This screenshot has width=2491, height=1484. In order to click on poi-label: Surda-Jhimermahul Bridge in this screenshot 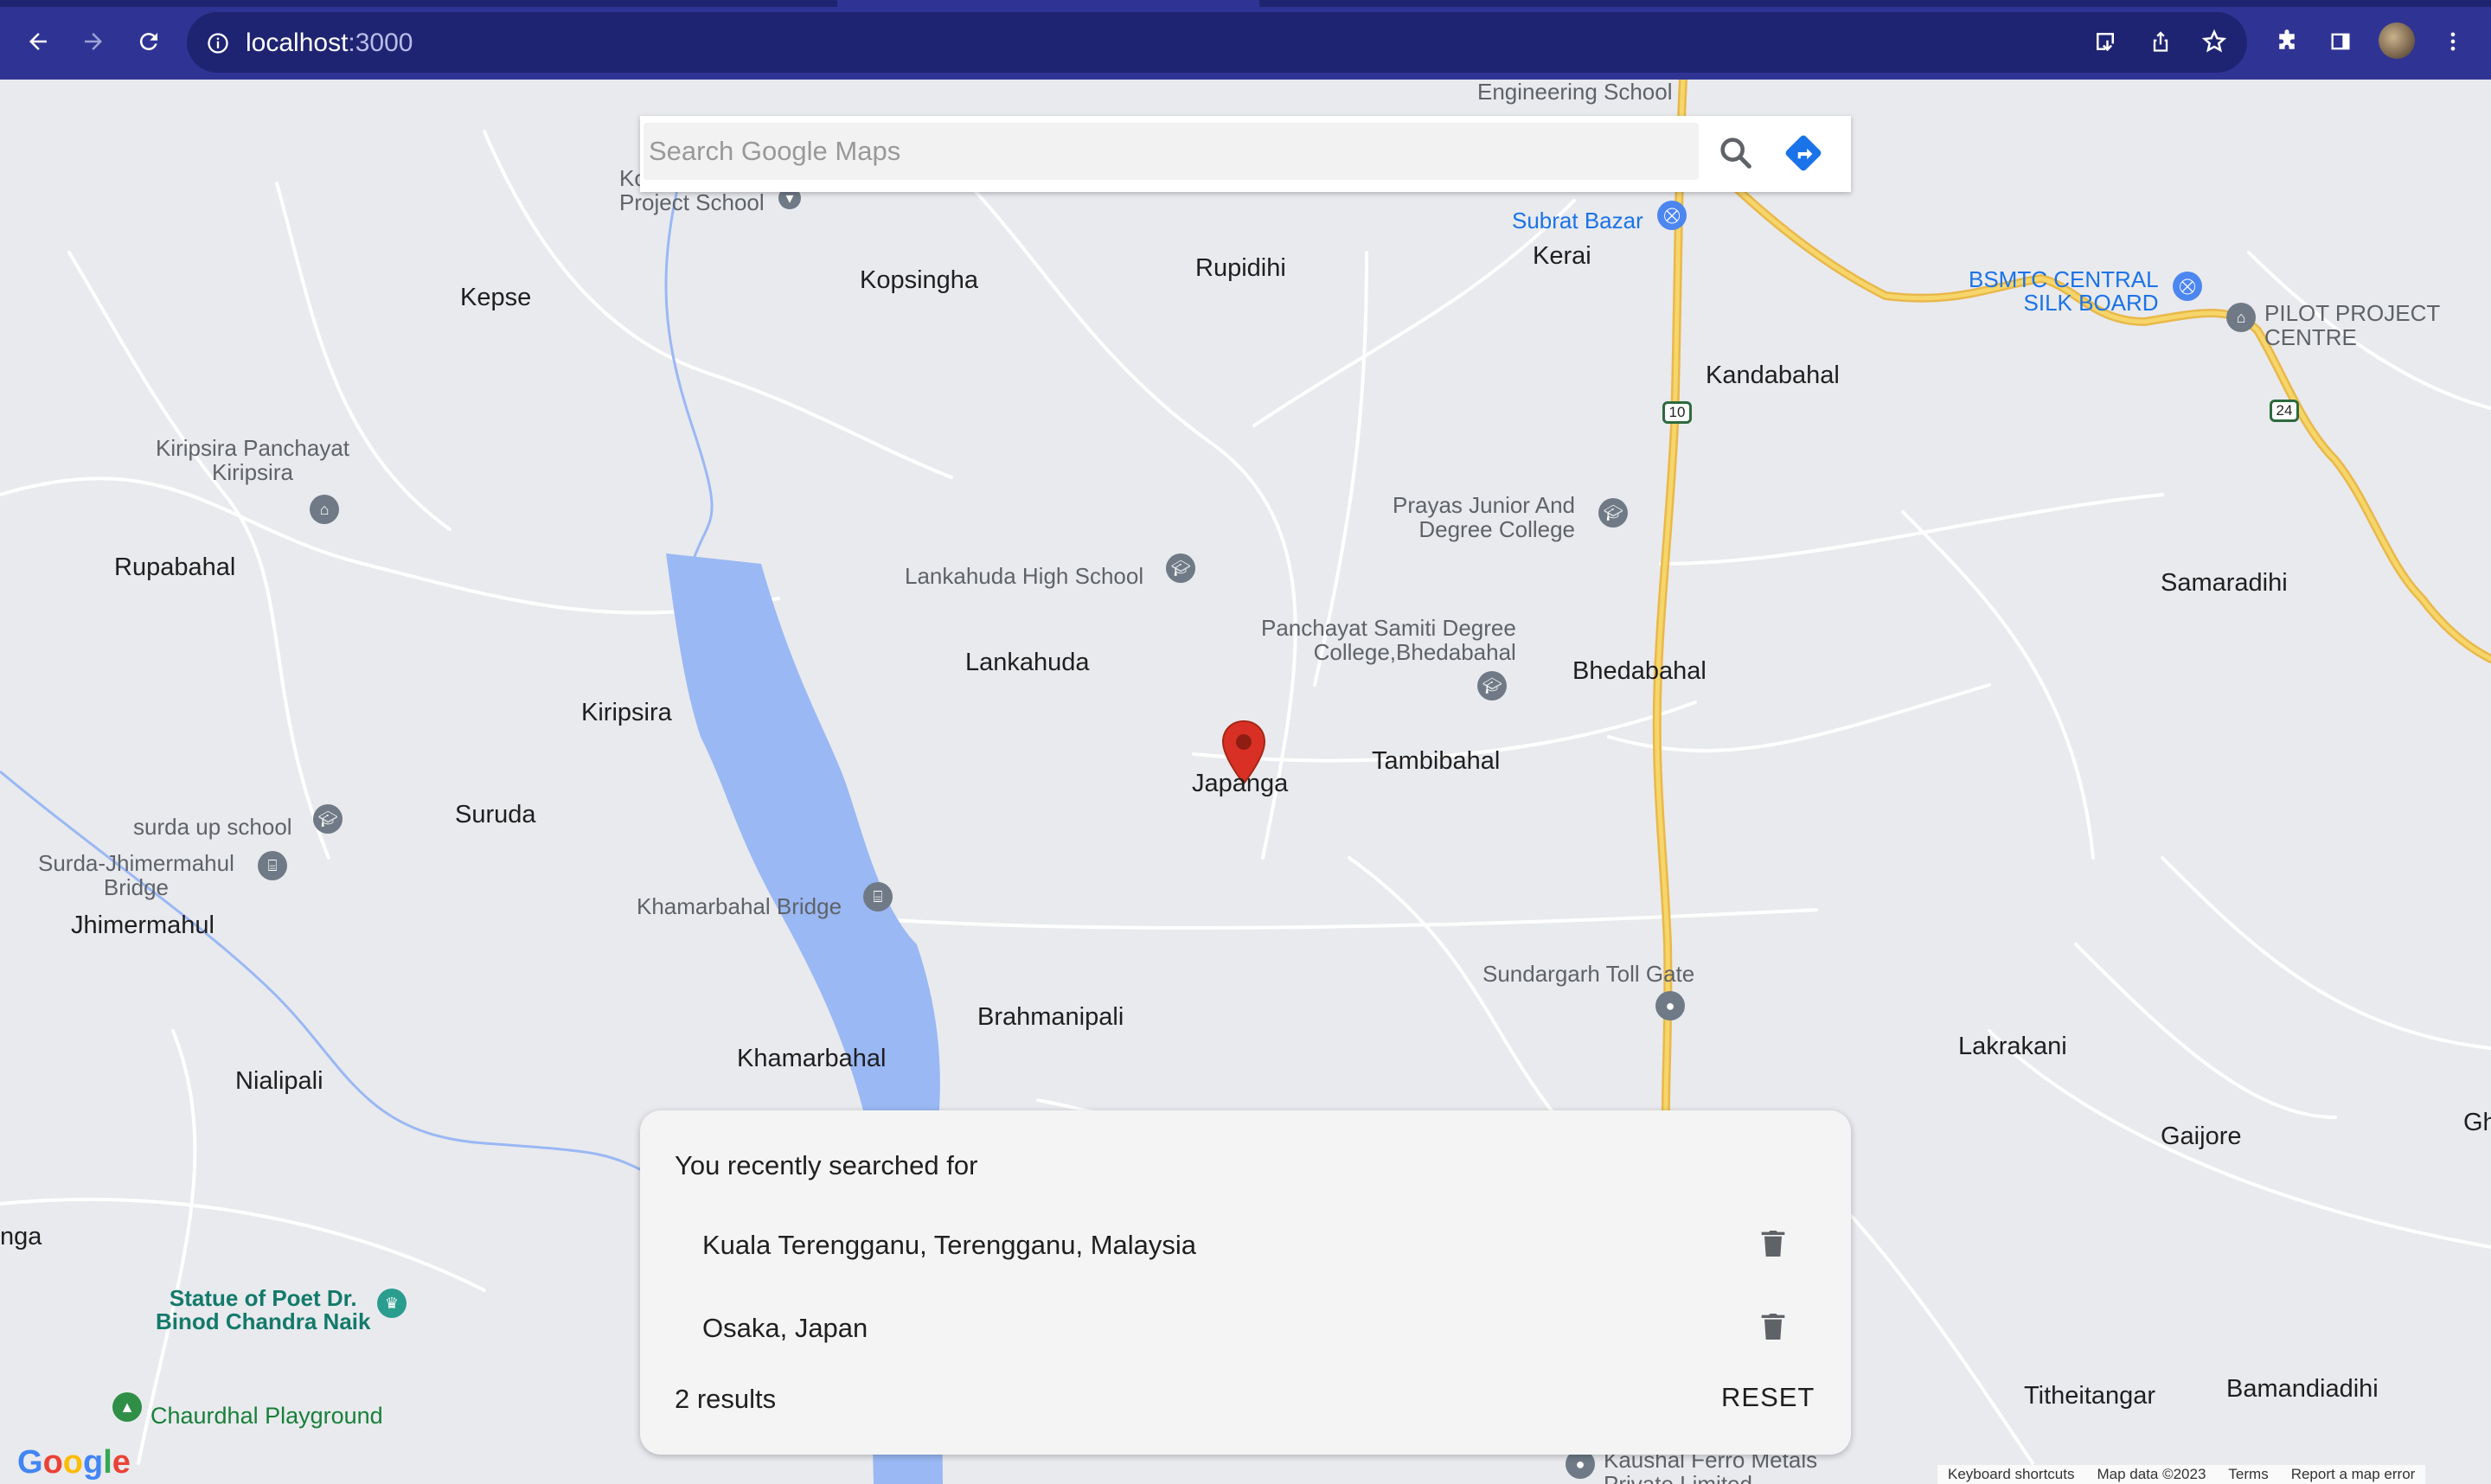, I will do `click(136, 875)`.